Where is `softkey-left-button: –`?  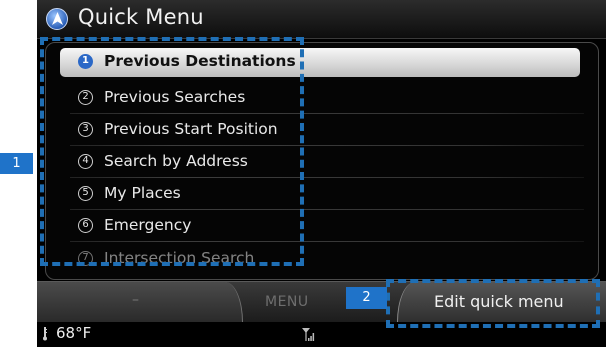
softkey-left-button: – is located at coordinates (140, 302).